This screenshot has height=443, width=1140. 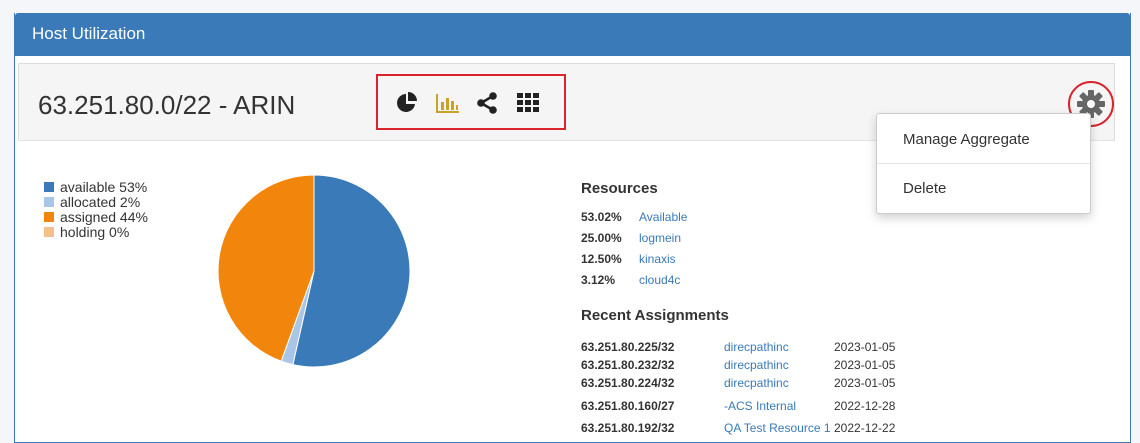 I want to click on resource-row: 53.02% Available, so click(x=634, y=217).